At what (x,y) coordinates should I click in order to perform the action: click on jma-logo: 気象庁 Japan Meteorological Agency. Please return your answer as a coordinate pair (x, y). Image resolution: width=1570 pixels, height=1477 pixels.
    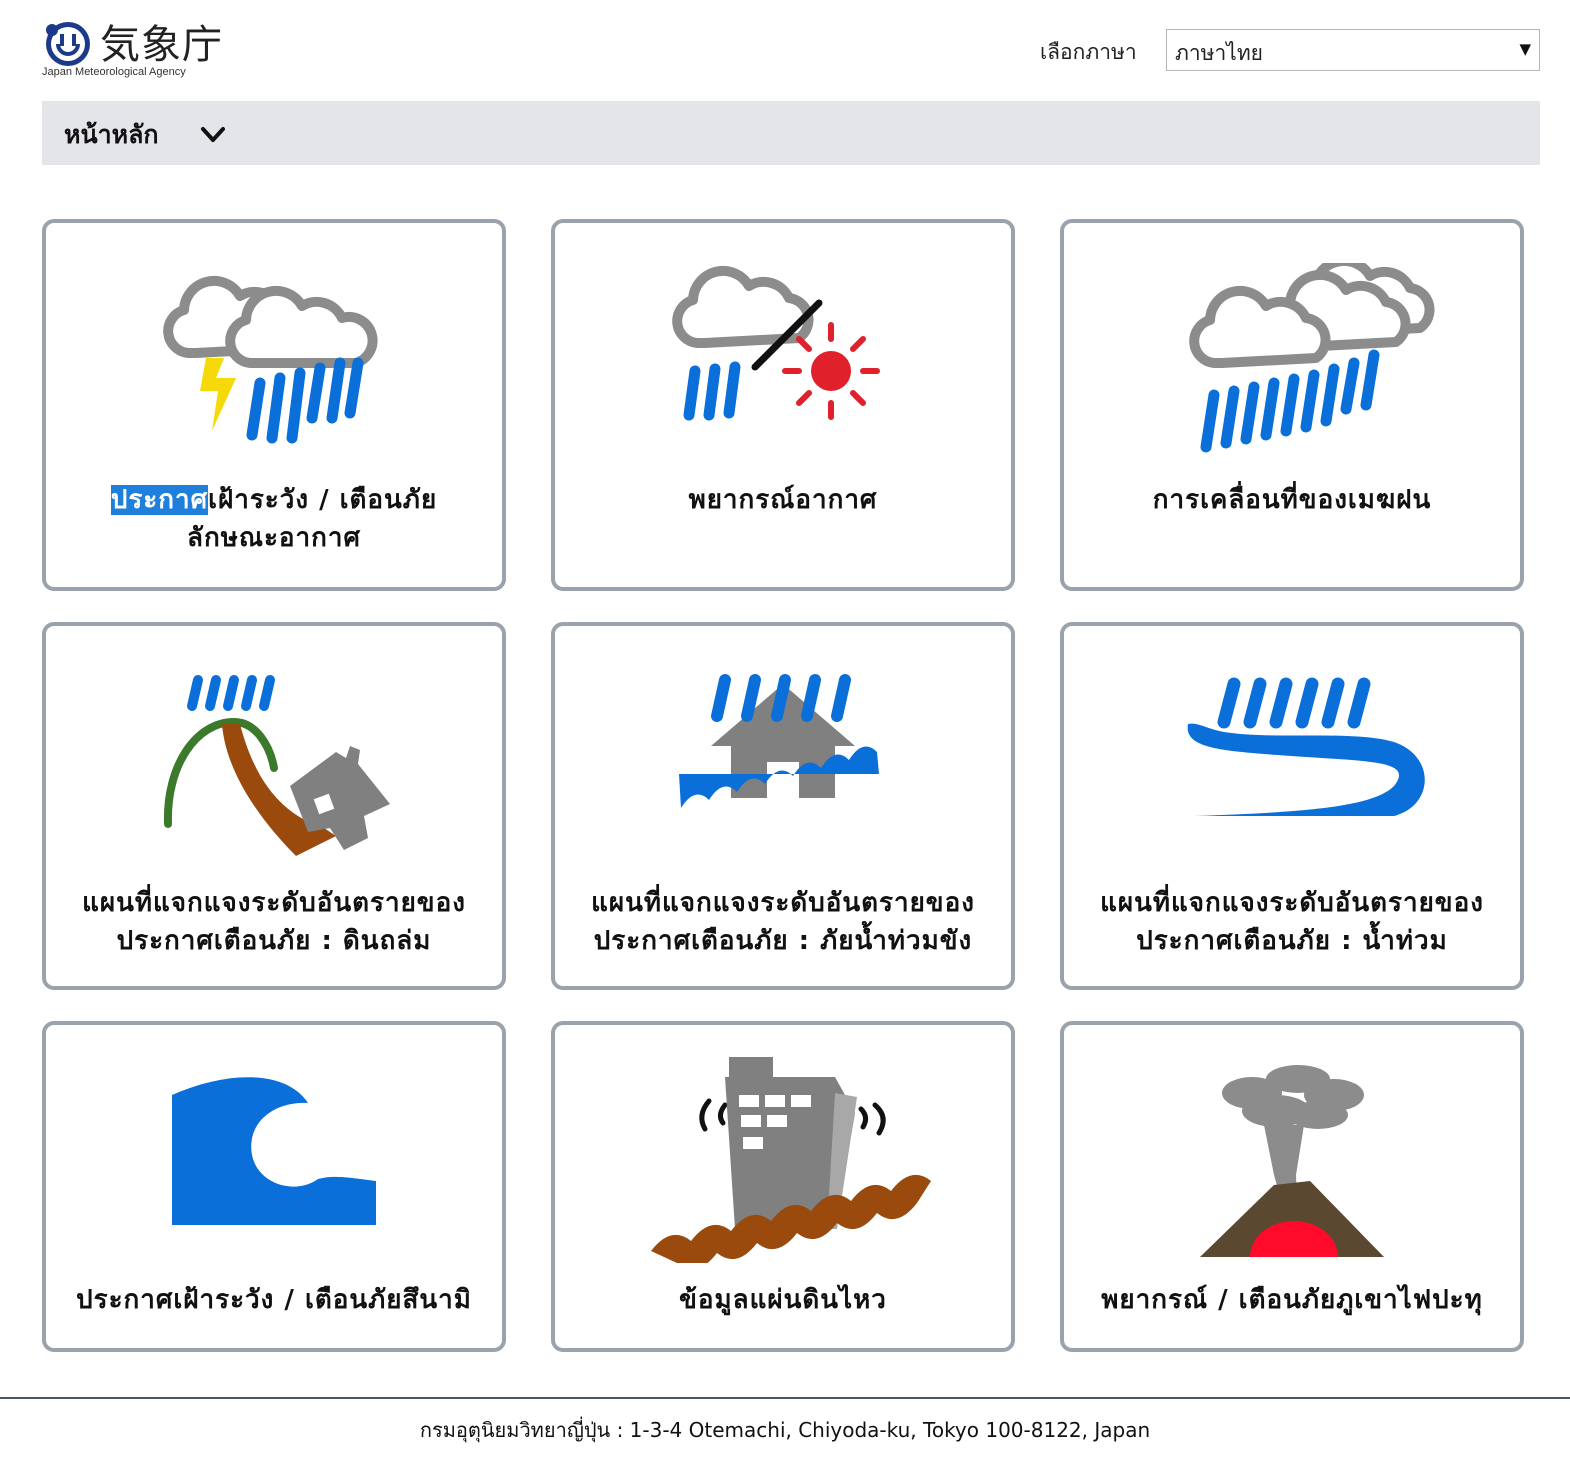
    Looking at the image, I should click on (135, 46).